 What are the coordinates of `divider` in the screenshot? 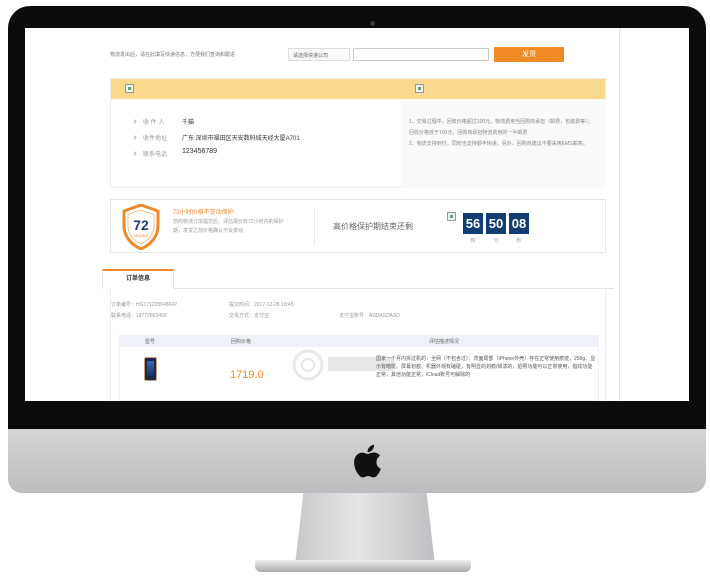 It's located at (314, 227).